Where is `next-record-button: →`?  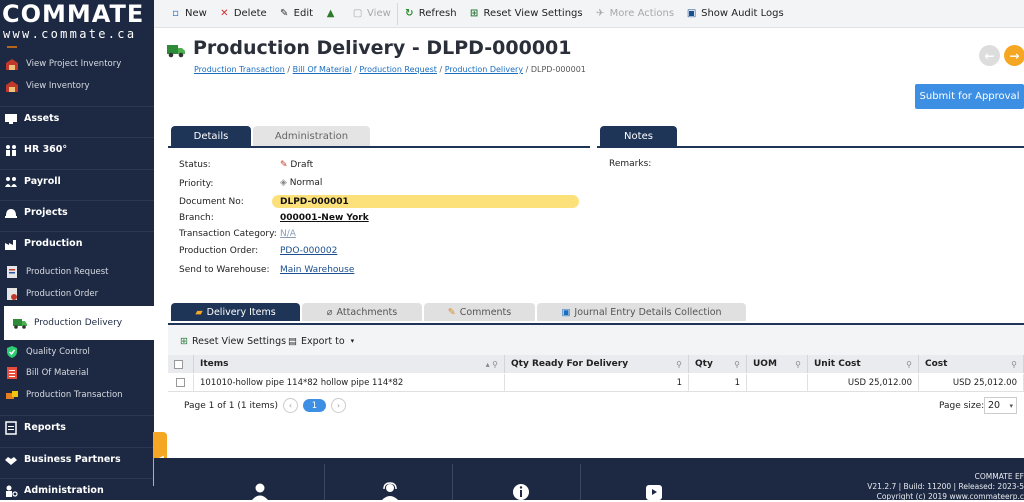 next-record-button: → is located at coordinates (1014, 55).